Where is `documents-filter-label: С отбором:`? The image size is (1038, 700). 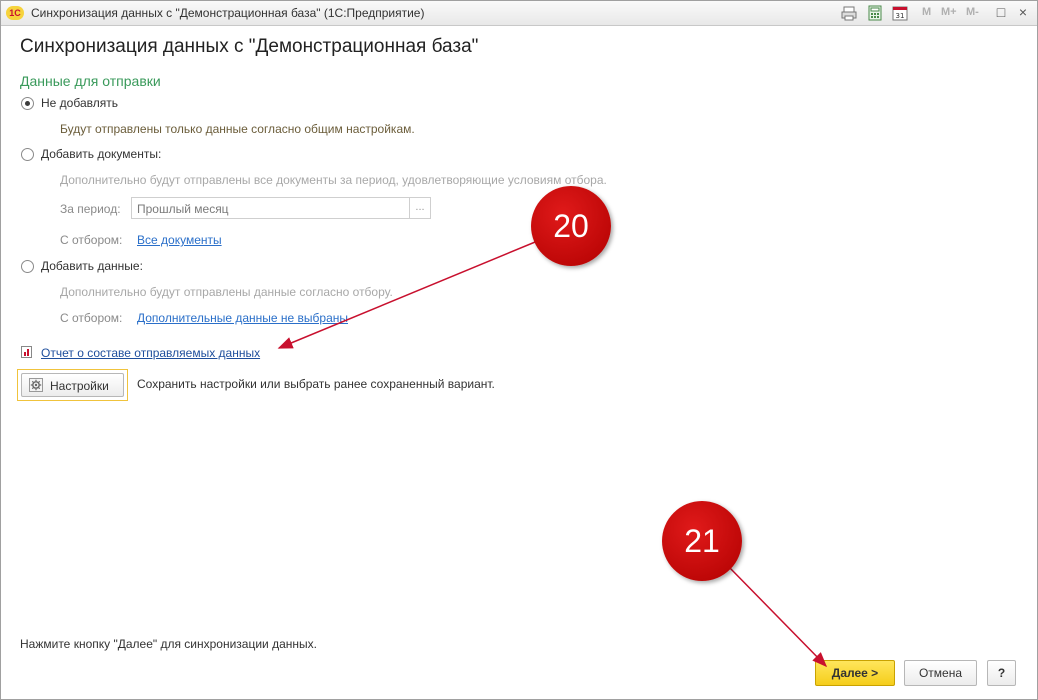 documents-filter-label: С отбором: is located at coordinates (91, 240).